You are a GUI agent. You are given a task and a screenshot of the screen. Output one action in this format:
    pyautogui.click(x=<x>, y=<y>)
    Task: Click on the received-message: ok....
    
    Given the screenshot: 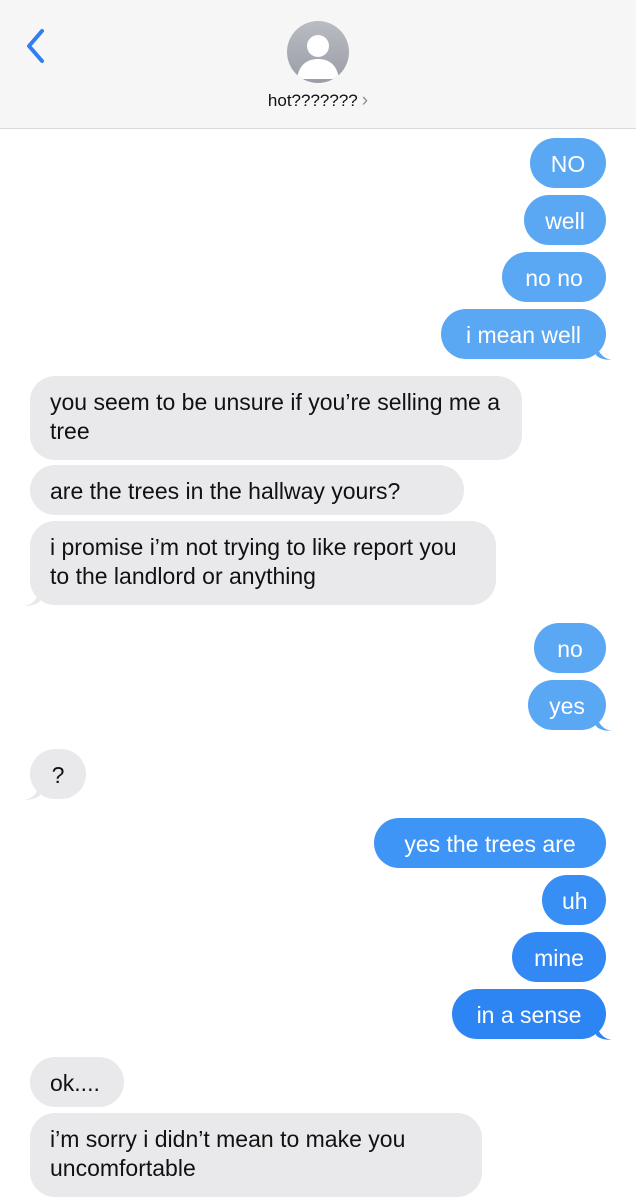 What is the action you would take?
    pyautogui.click(x=77, y=1082)
    